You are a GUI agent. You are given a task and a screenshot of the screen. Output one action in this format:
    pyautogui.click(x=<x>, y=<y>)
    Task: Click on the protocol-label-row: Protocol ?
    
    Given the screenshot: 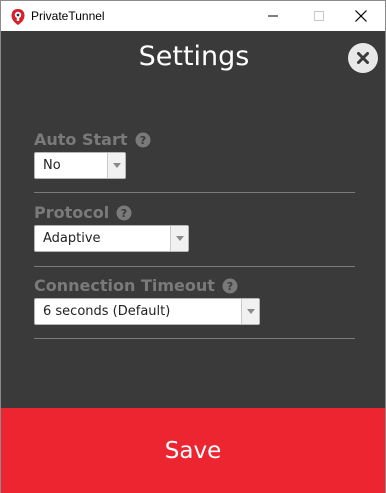 What is the action you would take?
    pyautogui.click(x=83, y=212)
    